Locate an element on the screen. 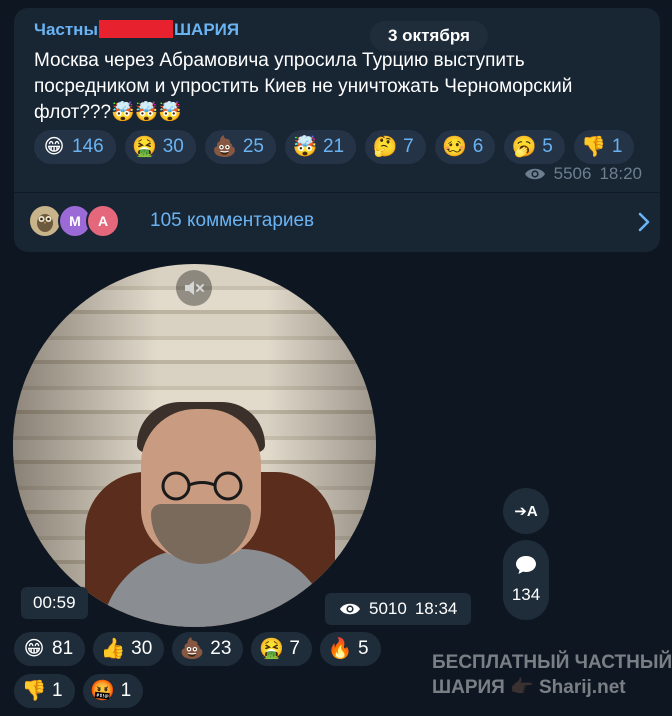  video-reactions-bar: 😁 81 👍 30 💩 23 🤮 7 🔥 5 👎 1 🤬 1 is located at coordinates (204, 670).